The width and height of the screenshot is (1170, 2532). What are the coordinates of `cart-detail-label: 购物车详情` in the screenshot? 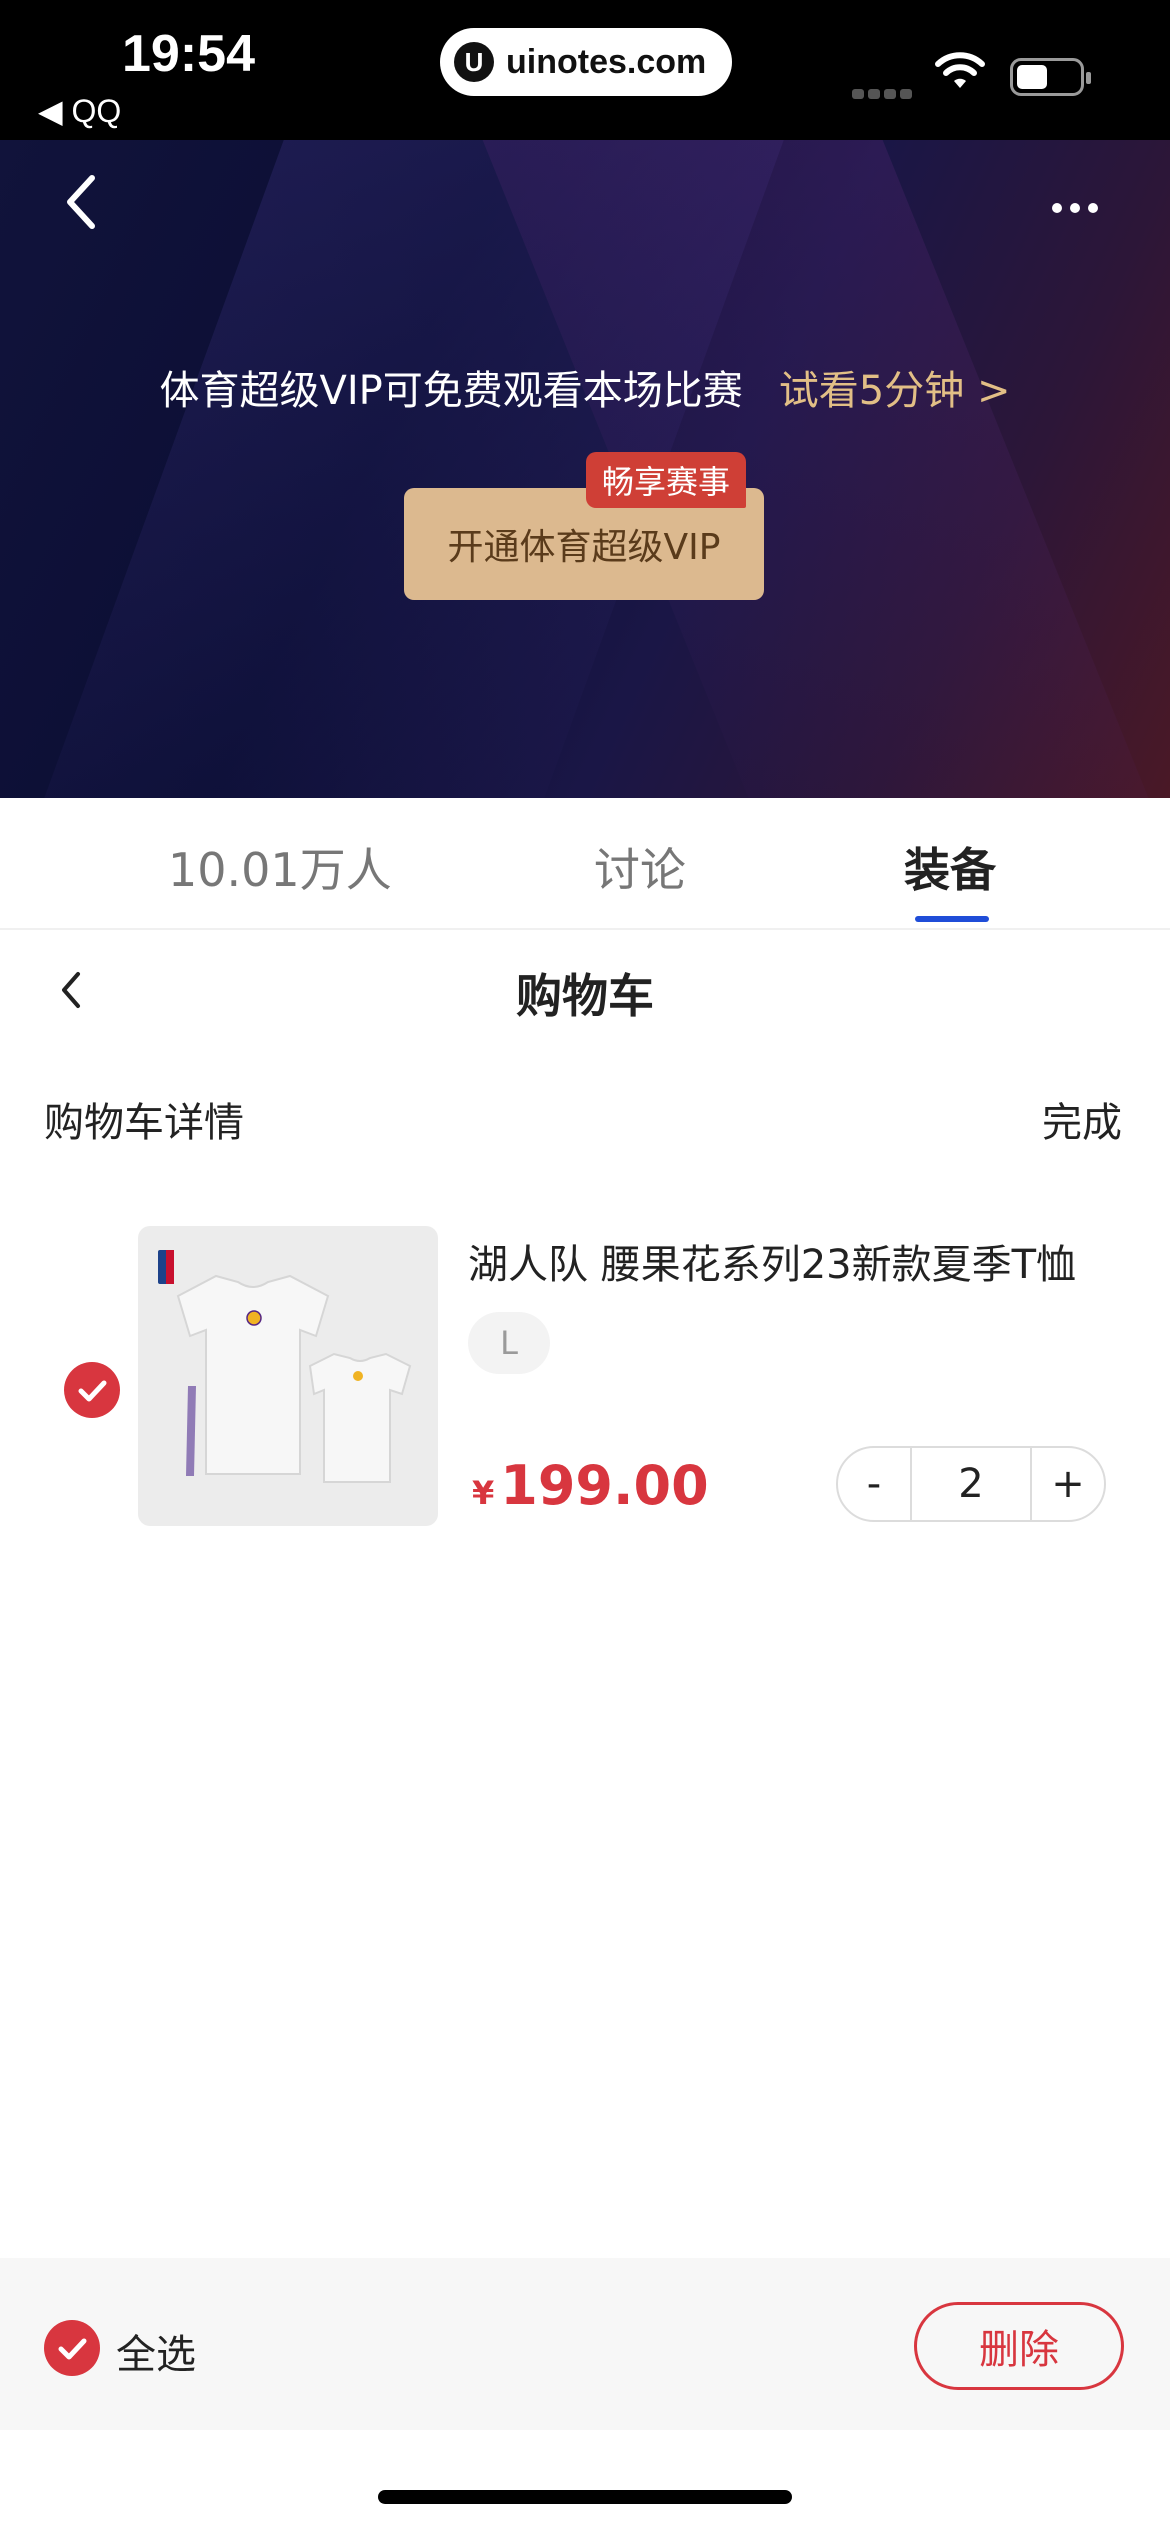 It's located at (144, 1123).